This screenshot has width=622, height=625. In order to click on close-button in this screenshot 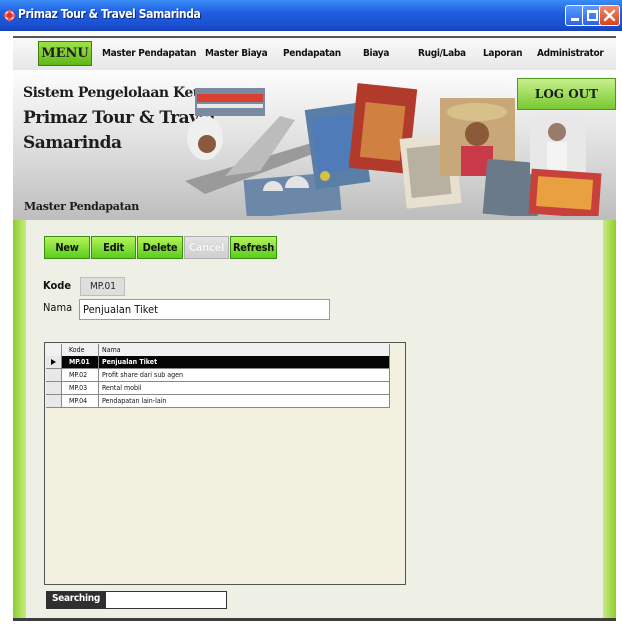, I will do `click(609, 15)`.